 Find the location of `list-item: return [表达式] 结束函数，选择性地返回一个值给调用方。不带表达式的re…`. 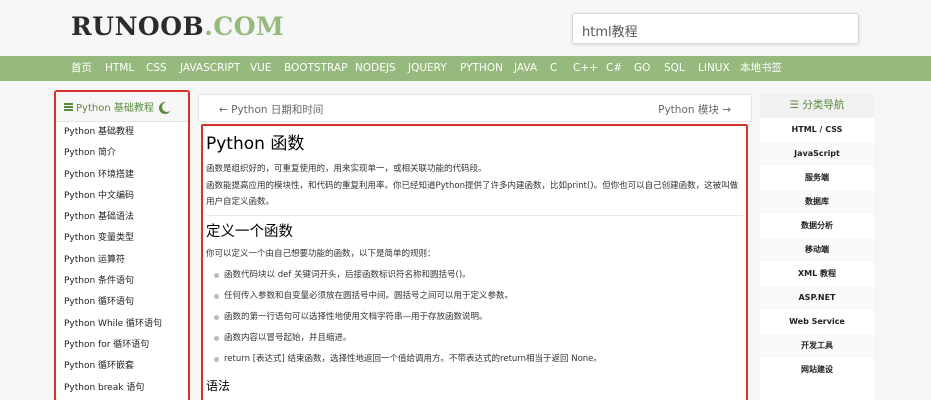

list-item: return [表达式] 结束函数，选择性地返回一个值给调用方。不带表达式的re… is located at coordinates (474, 359).